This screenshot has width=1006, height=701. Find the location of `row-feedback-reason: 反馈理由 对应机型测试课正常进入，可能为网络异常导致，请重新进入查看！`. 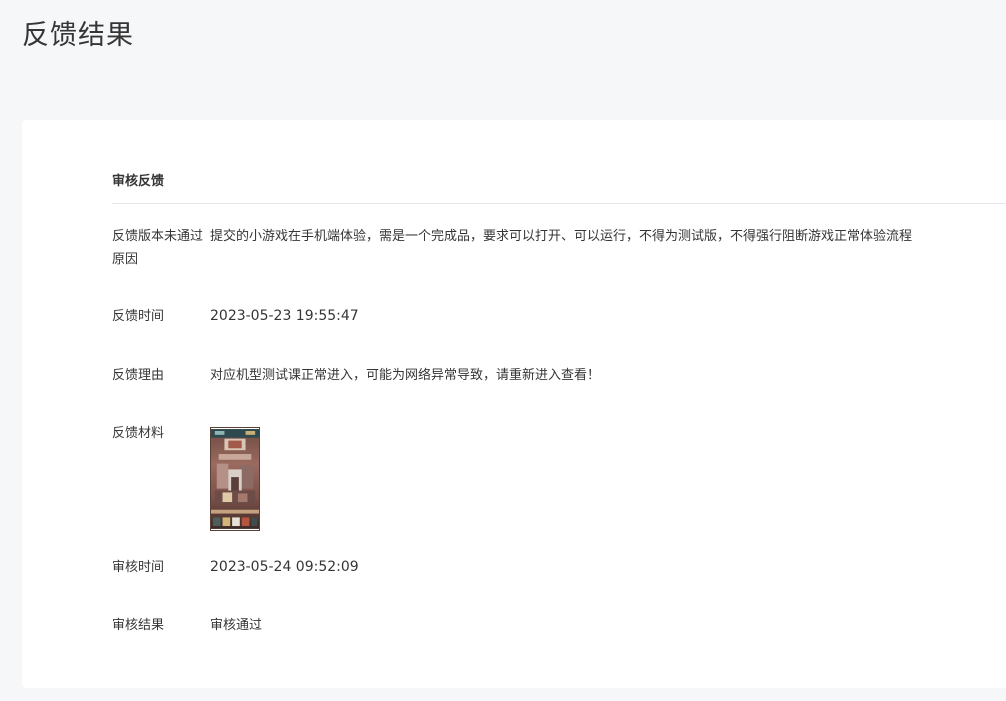

row-feedback-reason: 反馈理由 对应机型测试课正常进入，可能为网络异常导致，请重新进入查看！ is located at coordinates (557, 375).